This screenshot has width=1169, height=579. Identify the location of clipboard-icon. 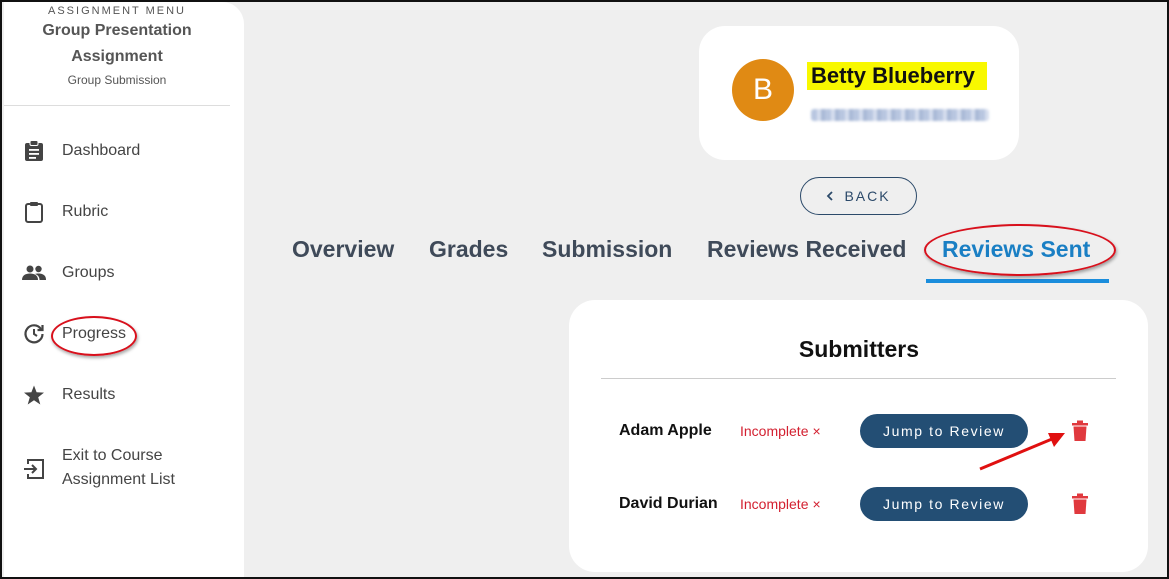
(34, 212).